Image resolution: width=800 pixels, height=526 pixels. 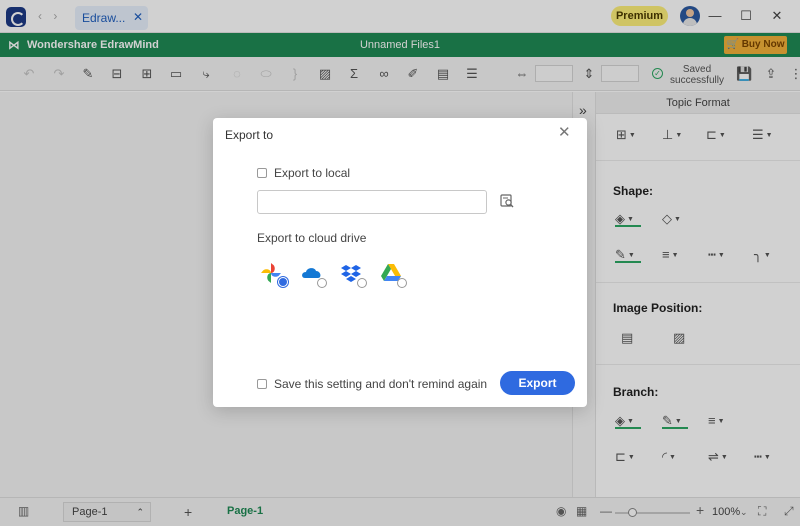 I want to click on export-button: Export, so click(x=537, y=383).